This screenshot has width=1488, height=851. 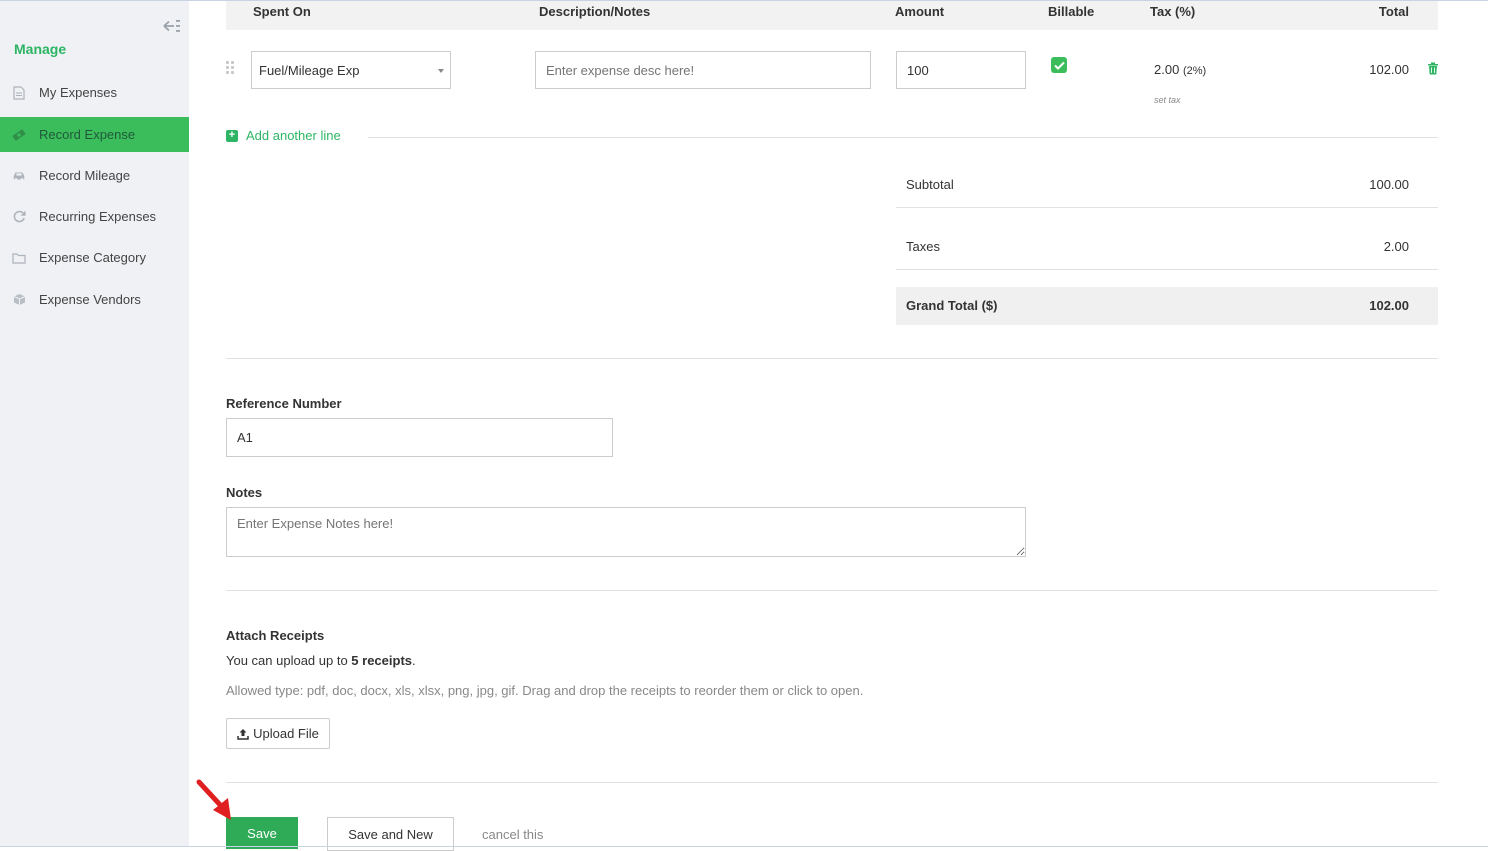 I want to click on drag-handle-icon, so click(x=231, y=68).